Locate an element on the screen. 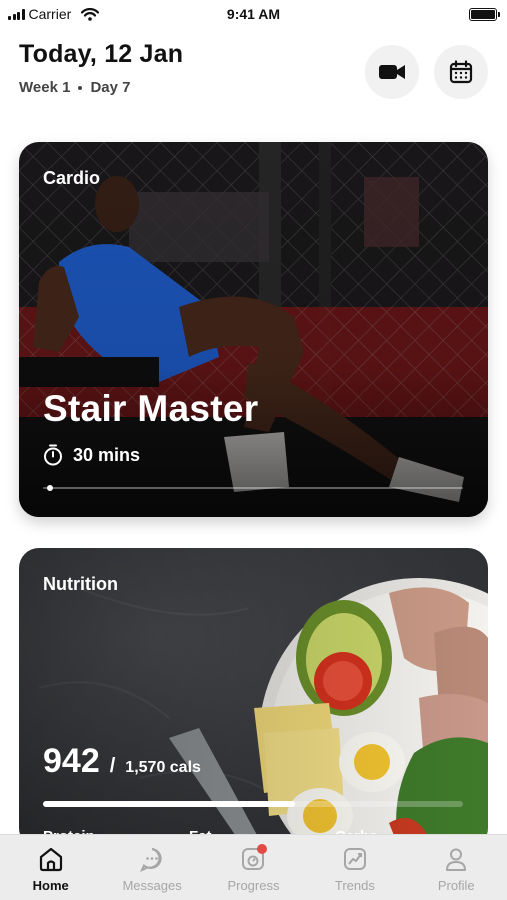 The height and width of the screenshot is (900, 507). battery-icon is located at coordinates (484, 14).